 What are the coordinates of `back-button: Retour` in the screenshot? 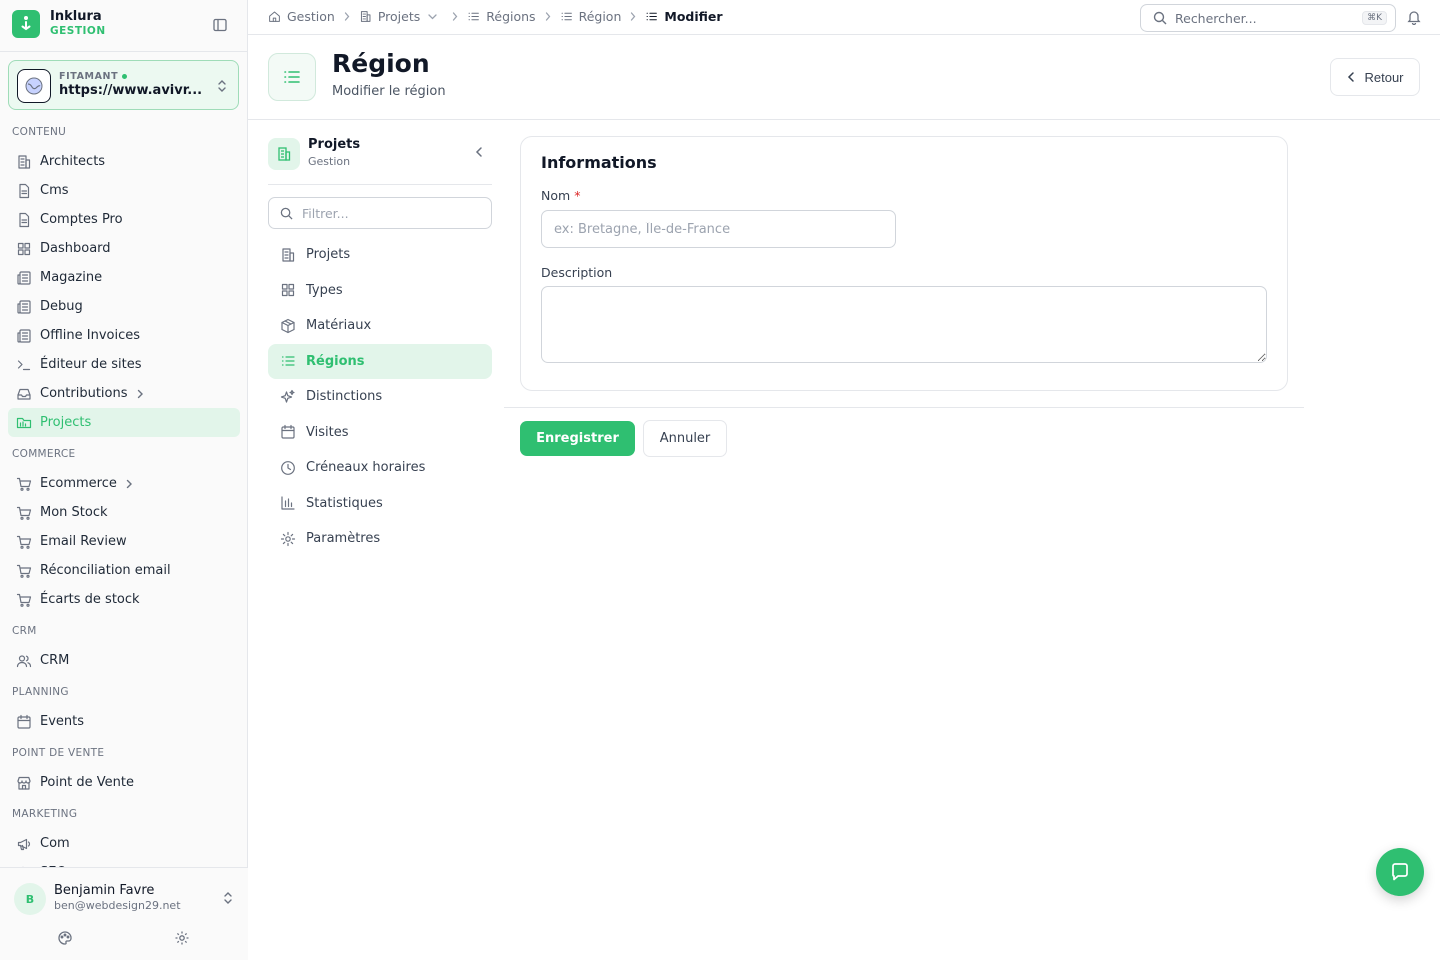 It's located at (1375, 77).